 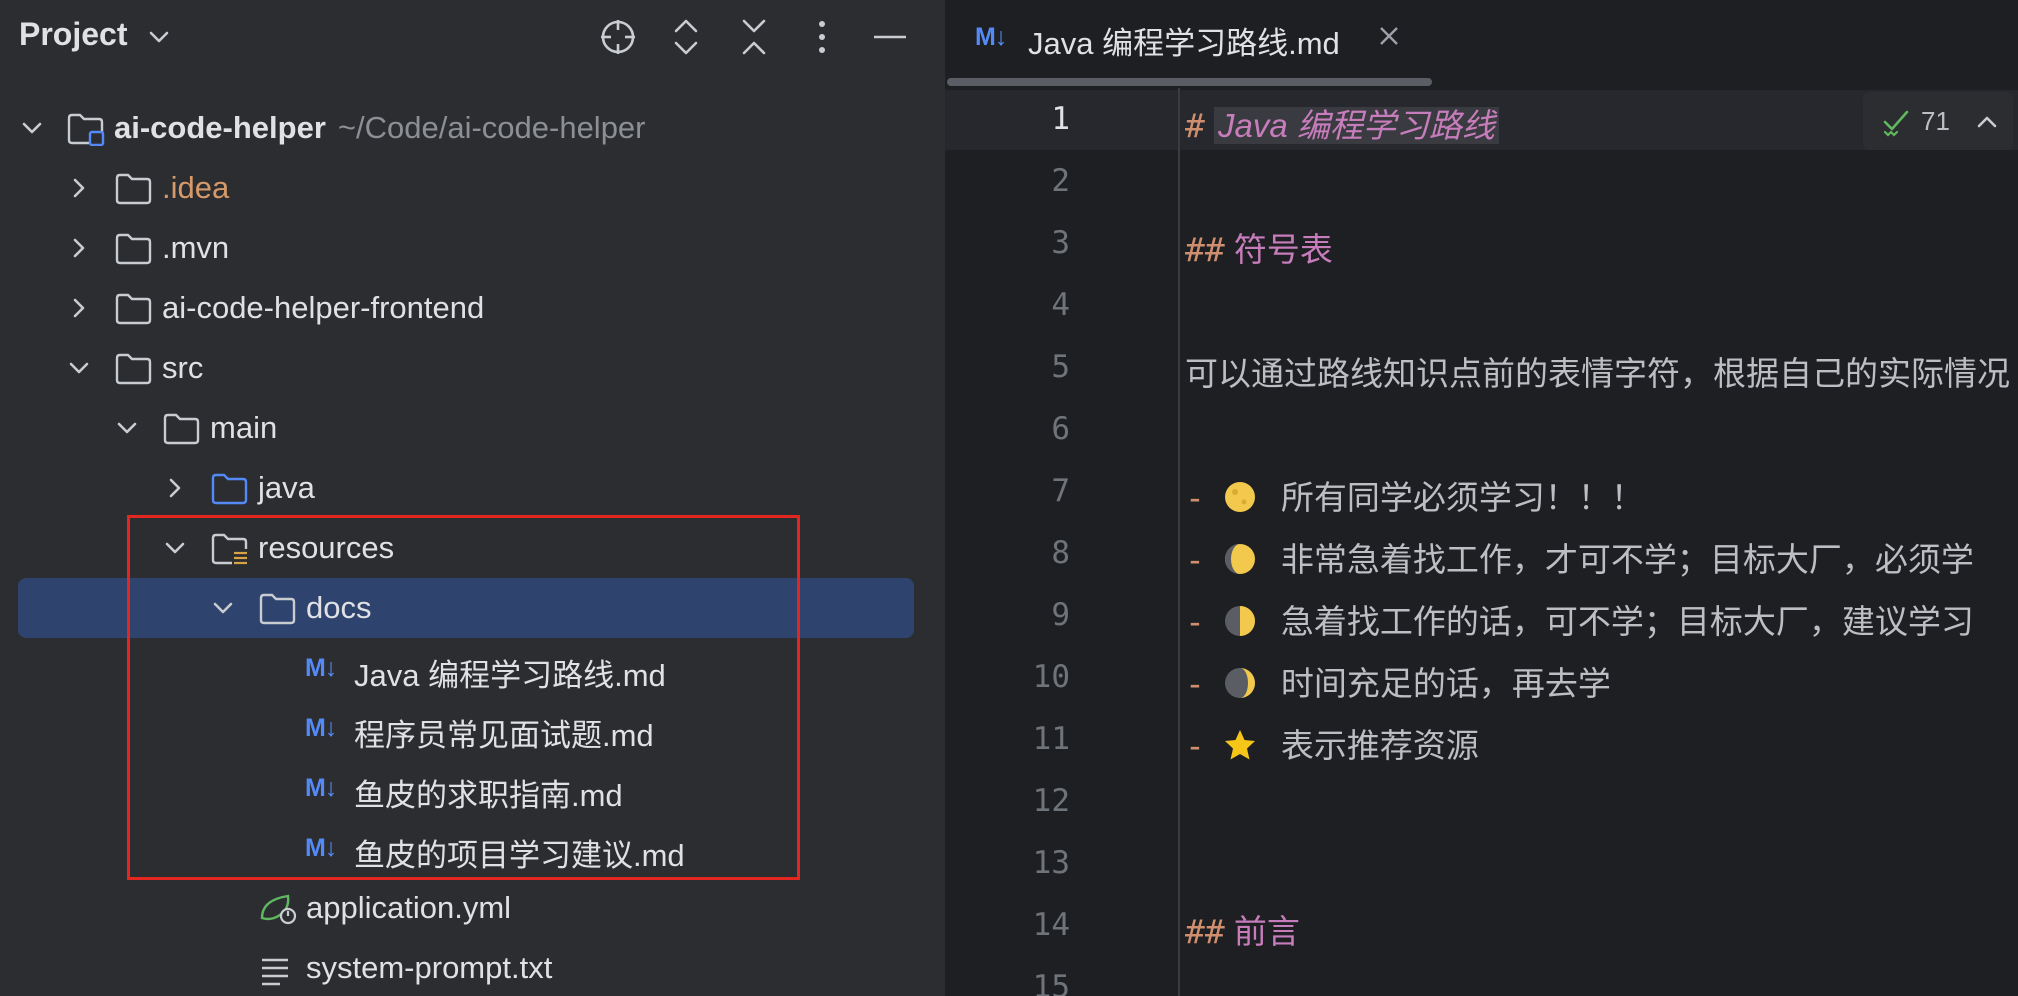 I want to click on code-line-heading-1: # Java 编程学习路线, so click(x=1342, y=123).